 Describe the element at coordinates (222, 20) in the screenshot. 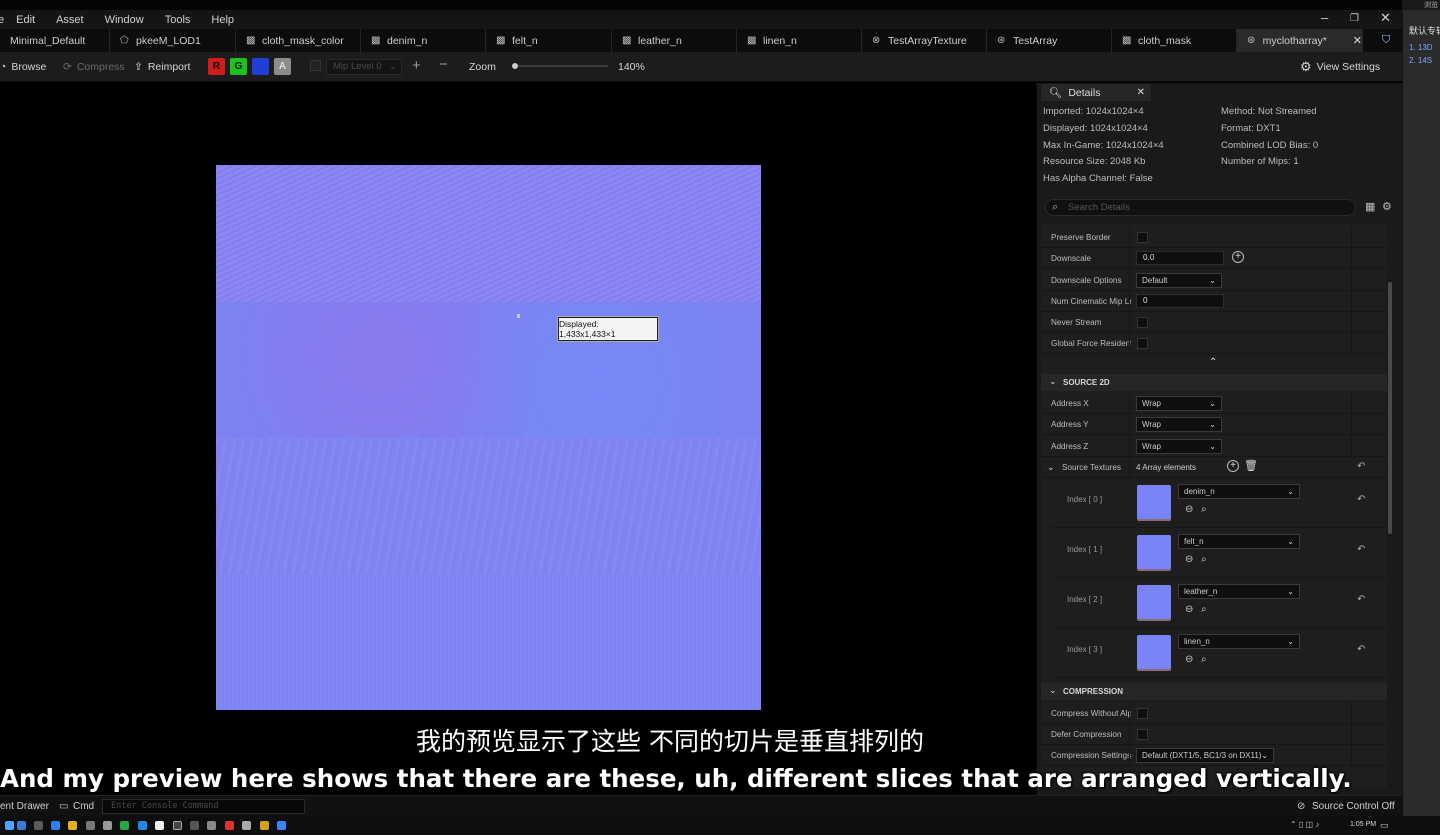

I see `menu-help: Help` at that location.